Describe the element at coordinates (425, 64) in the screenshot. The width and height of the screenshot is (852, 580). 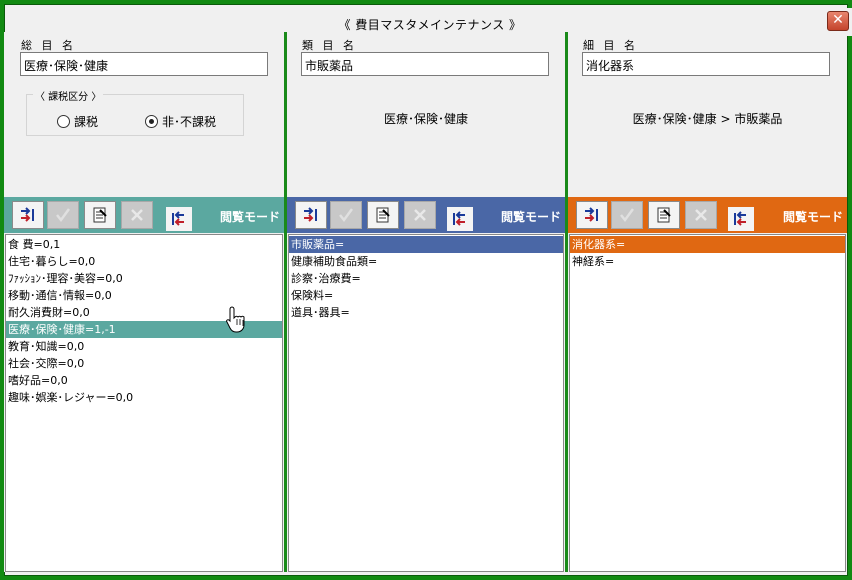
I see `sub-category-input: 市販薬品` at that location.